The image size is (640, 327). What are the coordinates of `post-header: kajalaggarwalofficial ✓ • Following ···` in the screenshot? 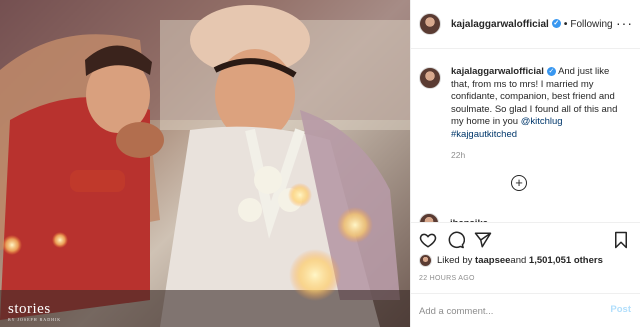 It's located at (525, 24).